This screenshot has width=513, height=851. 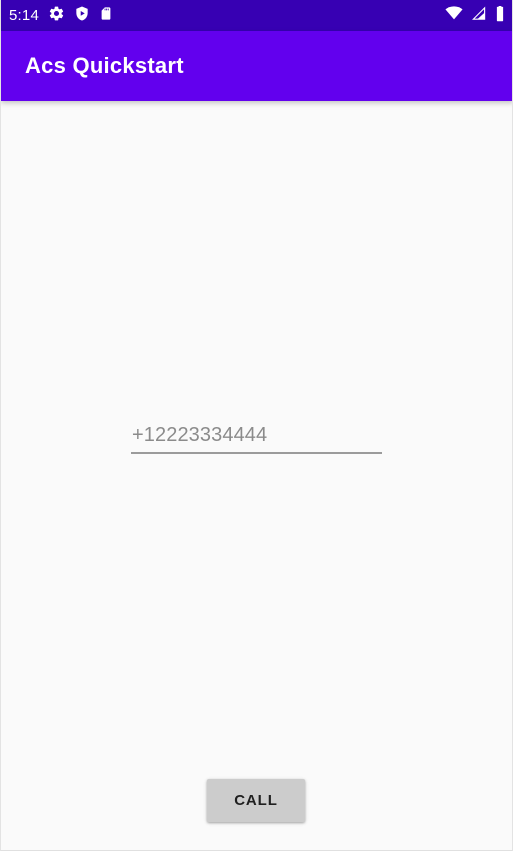 What do you see at coordinates (106, 16) in the screenshot?
I see `sd-card-icon` at bounding box center [106, 16].